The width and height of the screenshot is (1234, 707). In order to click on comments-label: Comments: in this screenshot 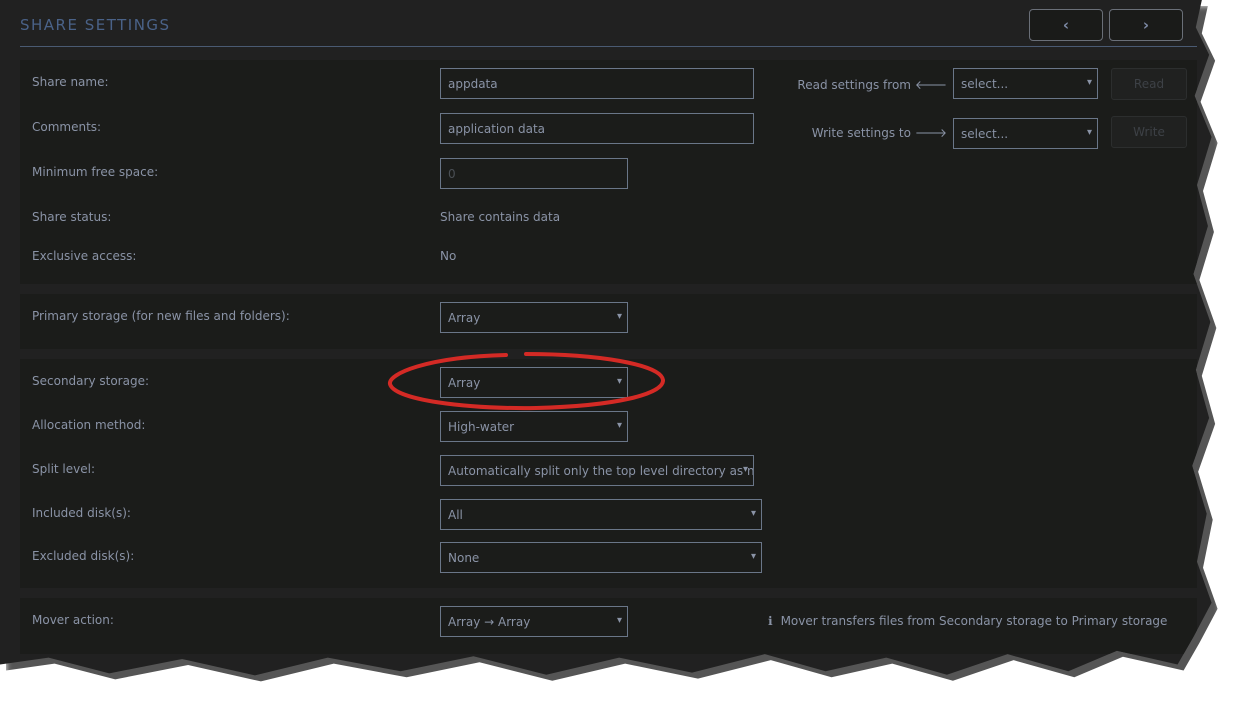, I will do `click(67, 127)`.